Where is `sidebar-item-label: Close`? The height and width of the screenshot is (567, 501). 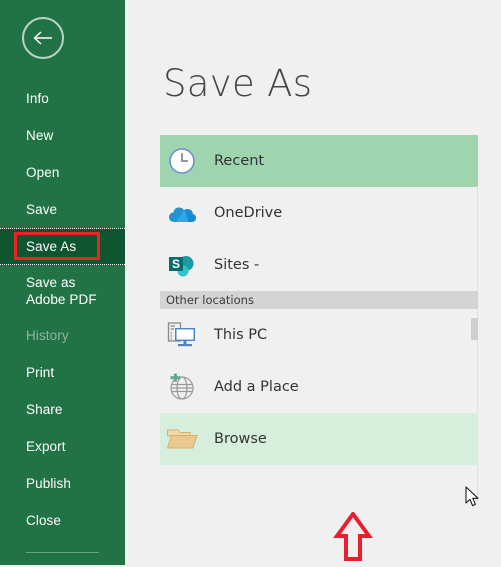
sidebar-item-label: Close is located at coordinates (44, 520).